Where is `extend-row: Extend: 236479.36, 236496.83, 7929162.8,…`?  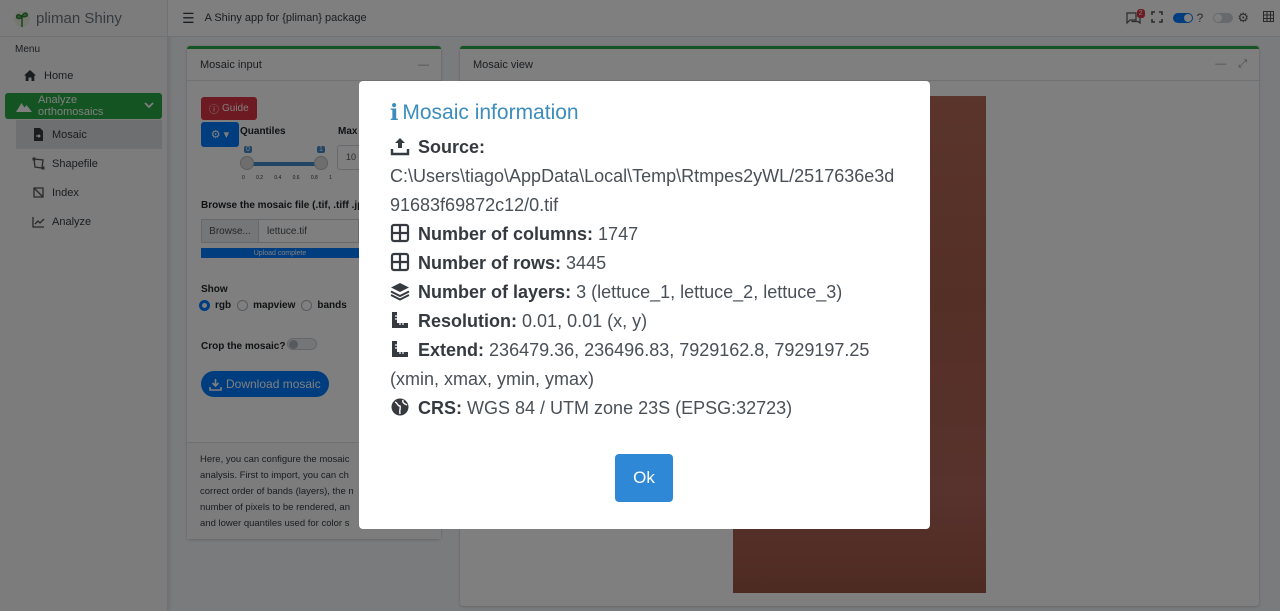 extend-row: Extend: 236479.36, 236496.83, 7929162.8,… is located at coordinates (644, 365).